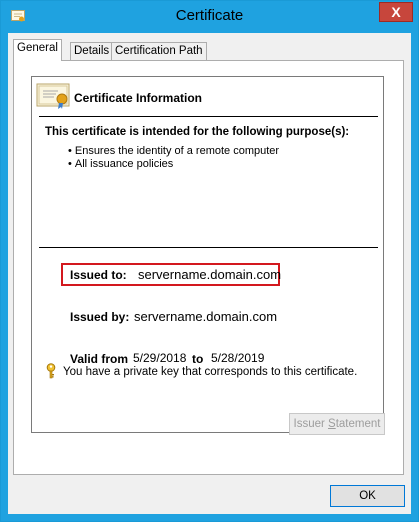  Describe the element at coordinates (92, 51) in the screenshot. I see `tab-details: Details` at that location.